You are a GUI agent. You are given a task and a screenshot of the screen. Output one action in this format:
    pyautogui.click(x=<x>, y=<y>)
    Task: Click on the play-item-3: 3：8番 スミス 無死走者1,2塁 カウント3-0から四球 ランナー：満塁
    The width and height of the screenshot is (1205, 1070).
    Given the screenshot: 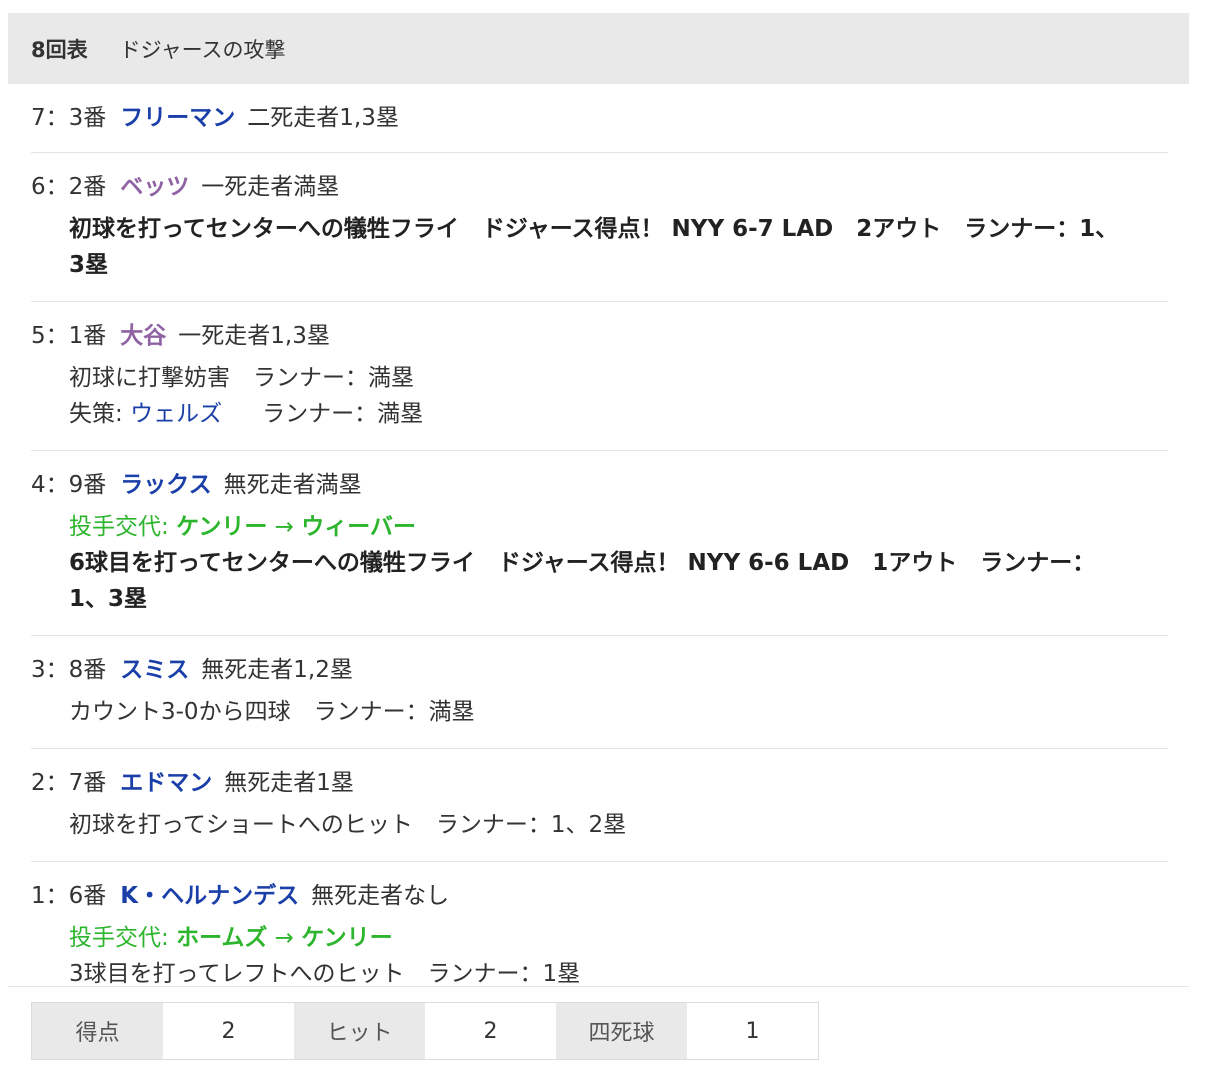 What is the action you would take?
    pyautogui.click(x=599, y=692)
    